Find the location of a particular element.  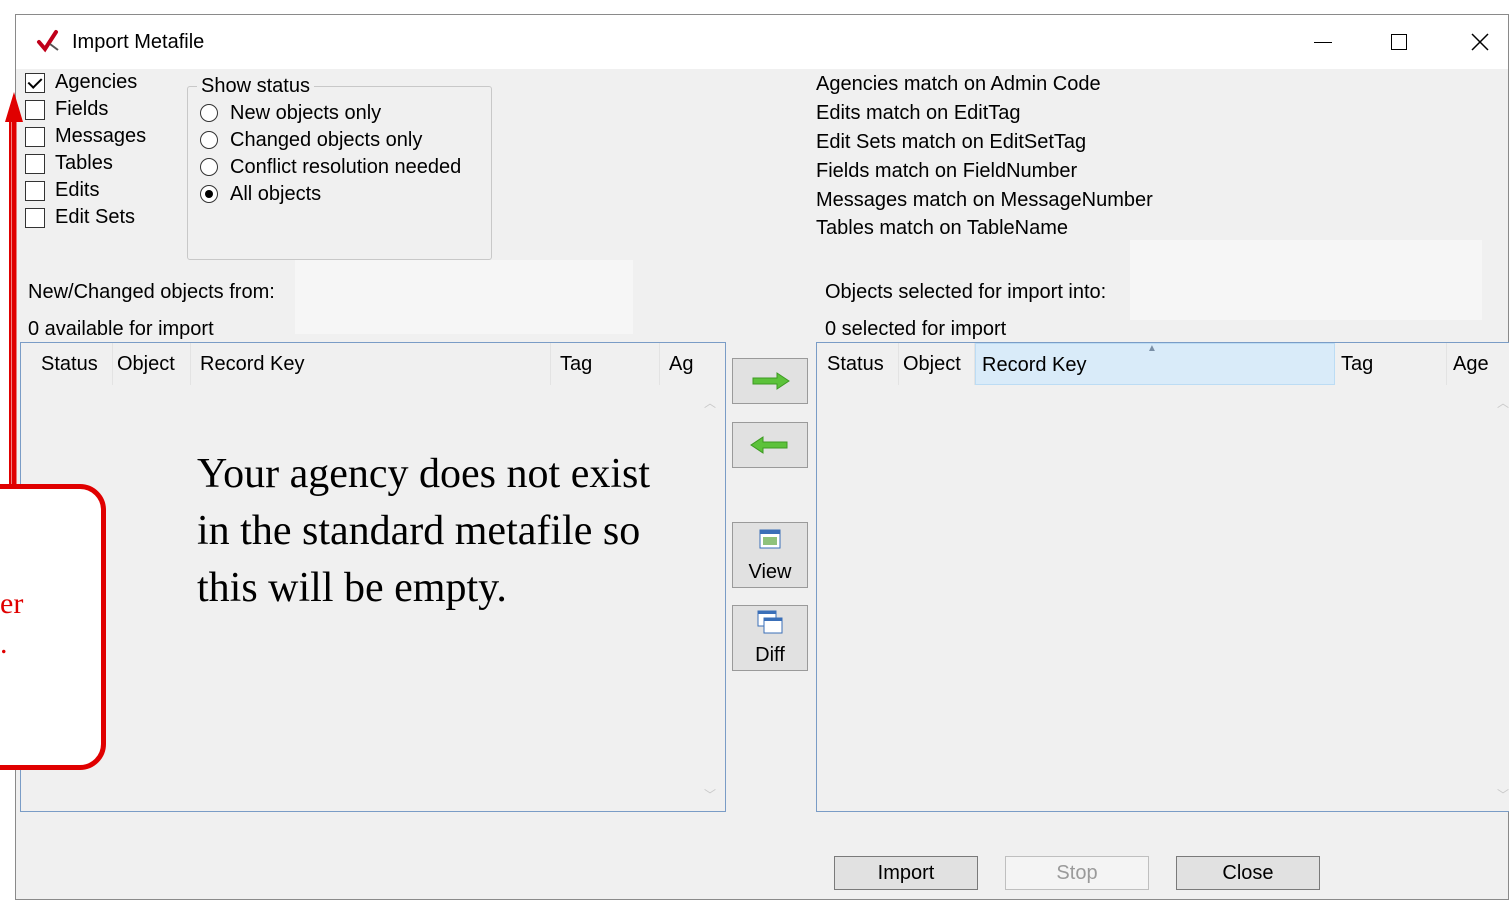

arrow-left-icon is located at coordinates (769, 445).